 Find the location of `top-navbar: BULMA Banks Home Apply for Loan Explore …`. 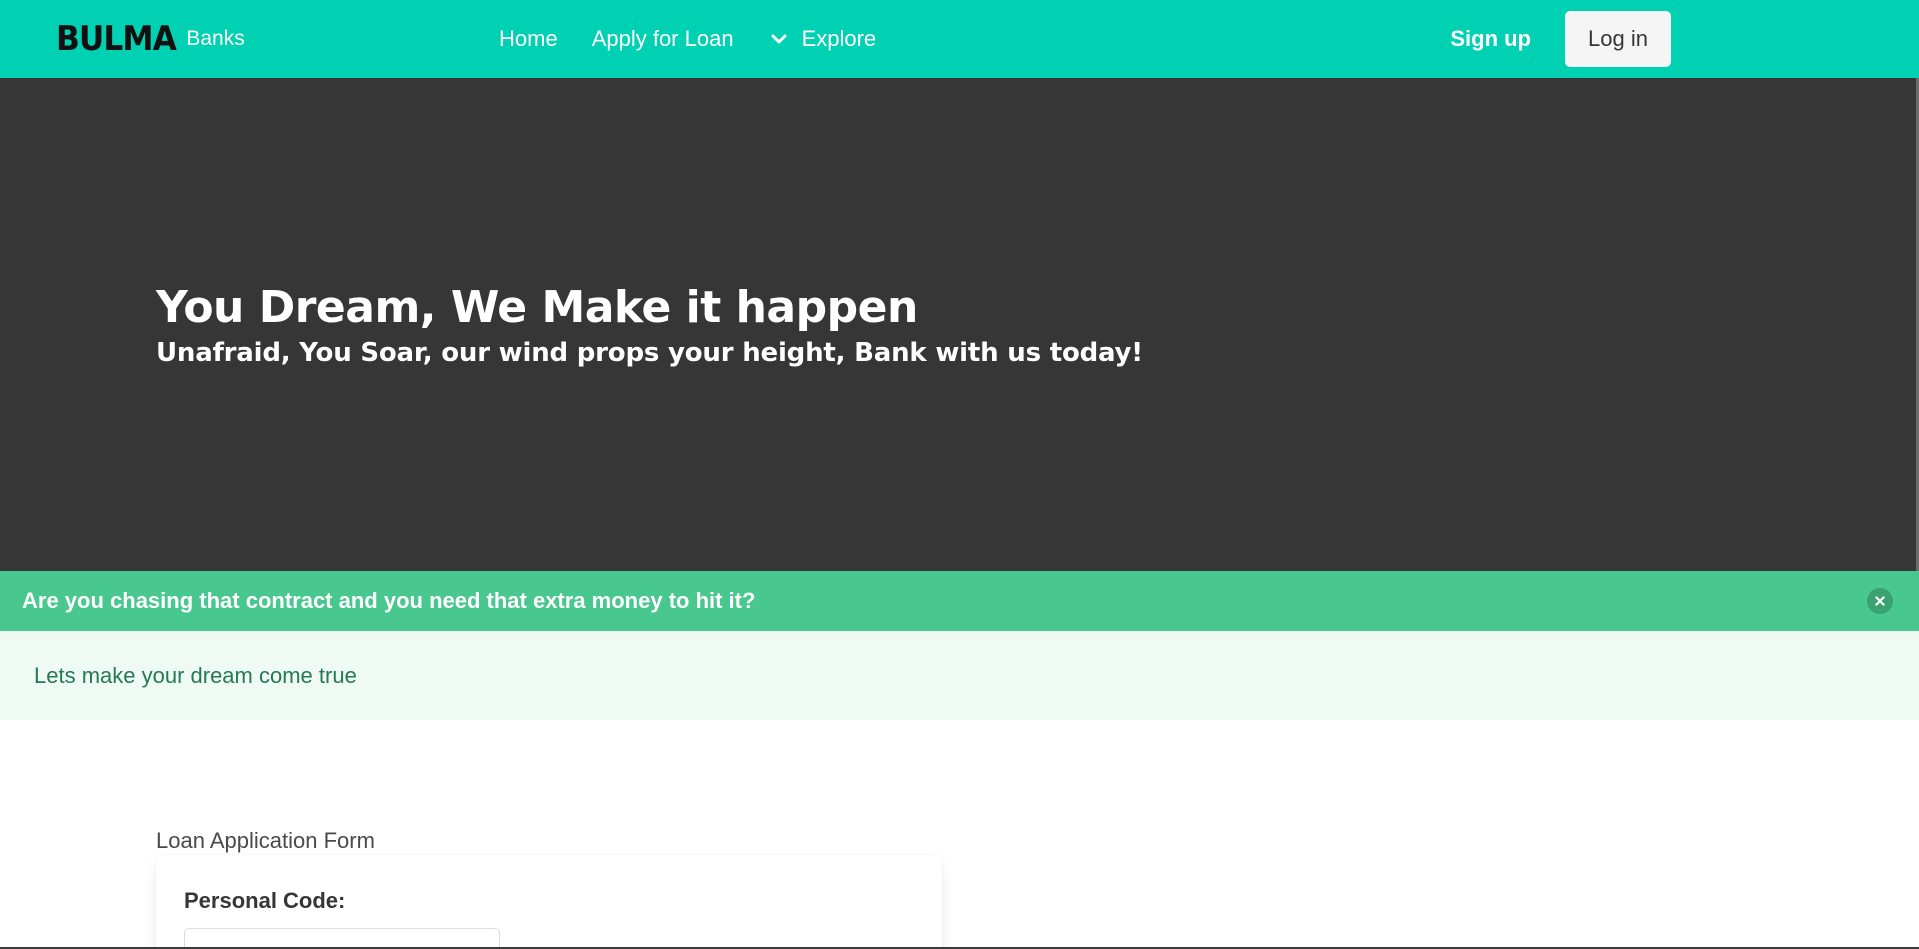

top-navbar: BULMA Banks Home Apply for Loan Explore … is located at coordinates (959, 39).